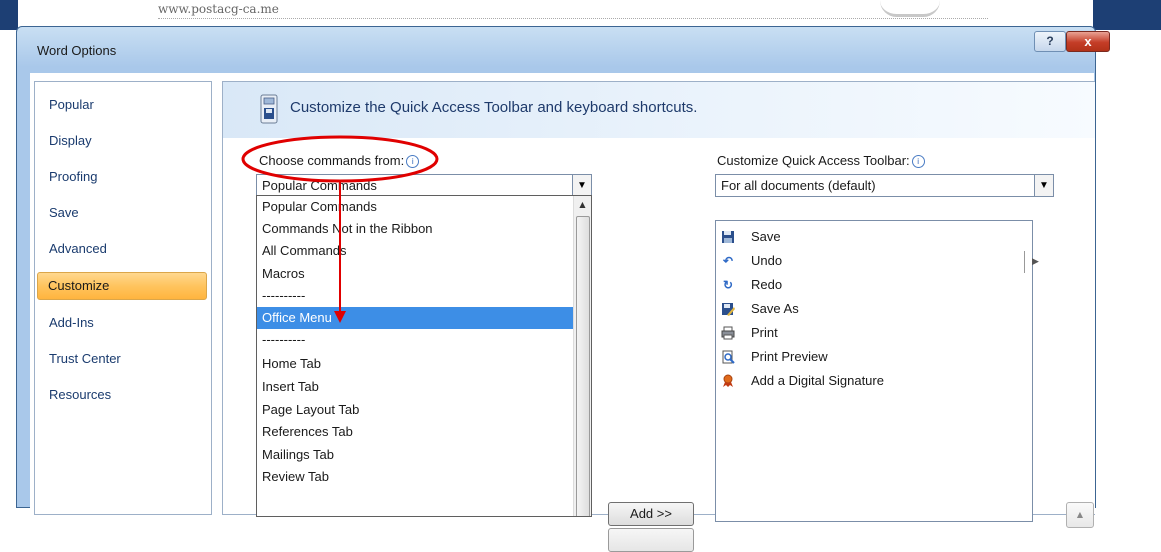 The image size is (1161, 552). Describe the element at coordinates (651, 540) in the screenshot. I see `remove-button` at that location.